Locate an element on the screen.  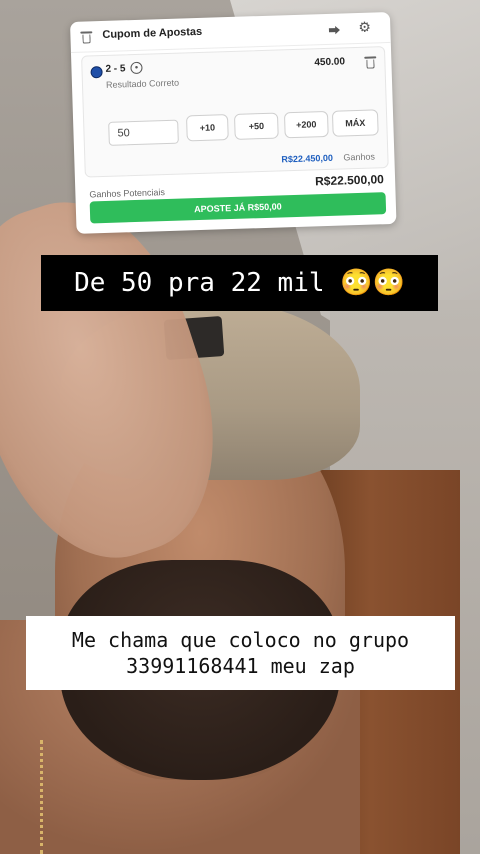
gear-icon: ⚙ is located at coordinates (364, 27).